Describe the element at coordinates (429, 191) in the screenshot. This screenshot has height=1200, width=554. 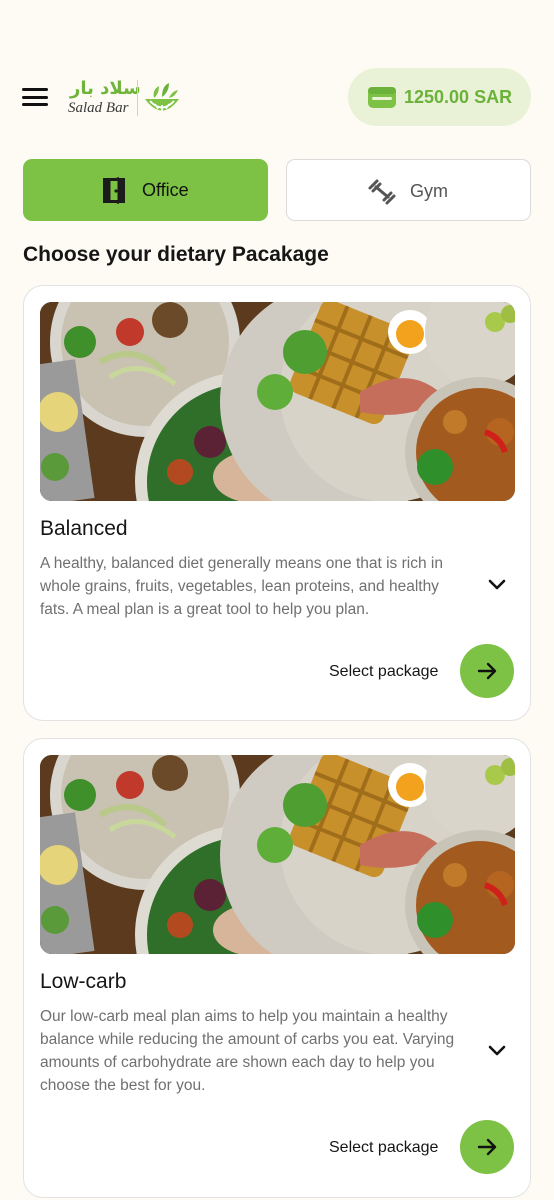
I see `tab-gym-label: Gym` at that location.